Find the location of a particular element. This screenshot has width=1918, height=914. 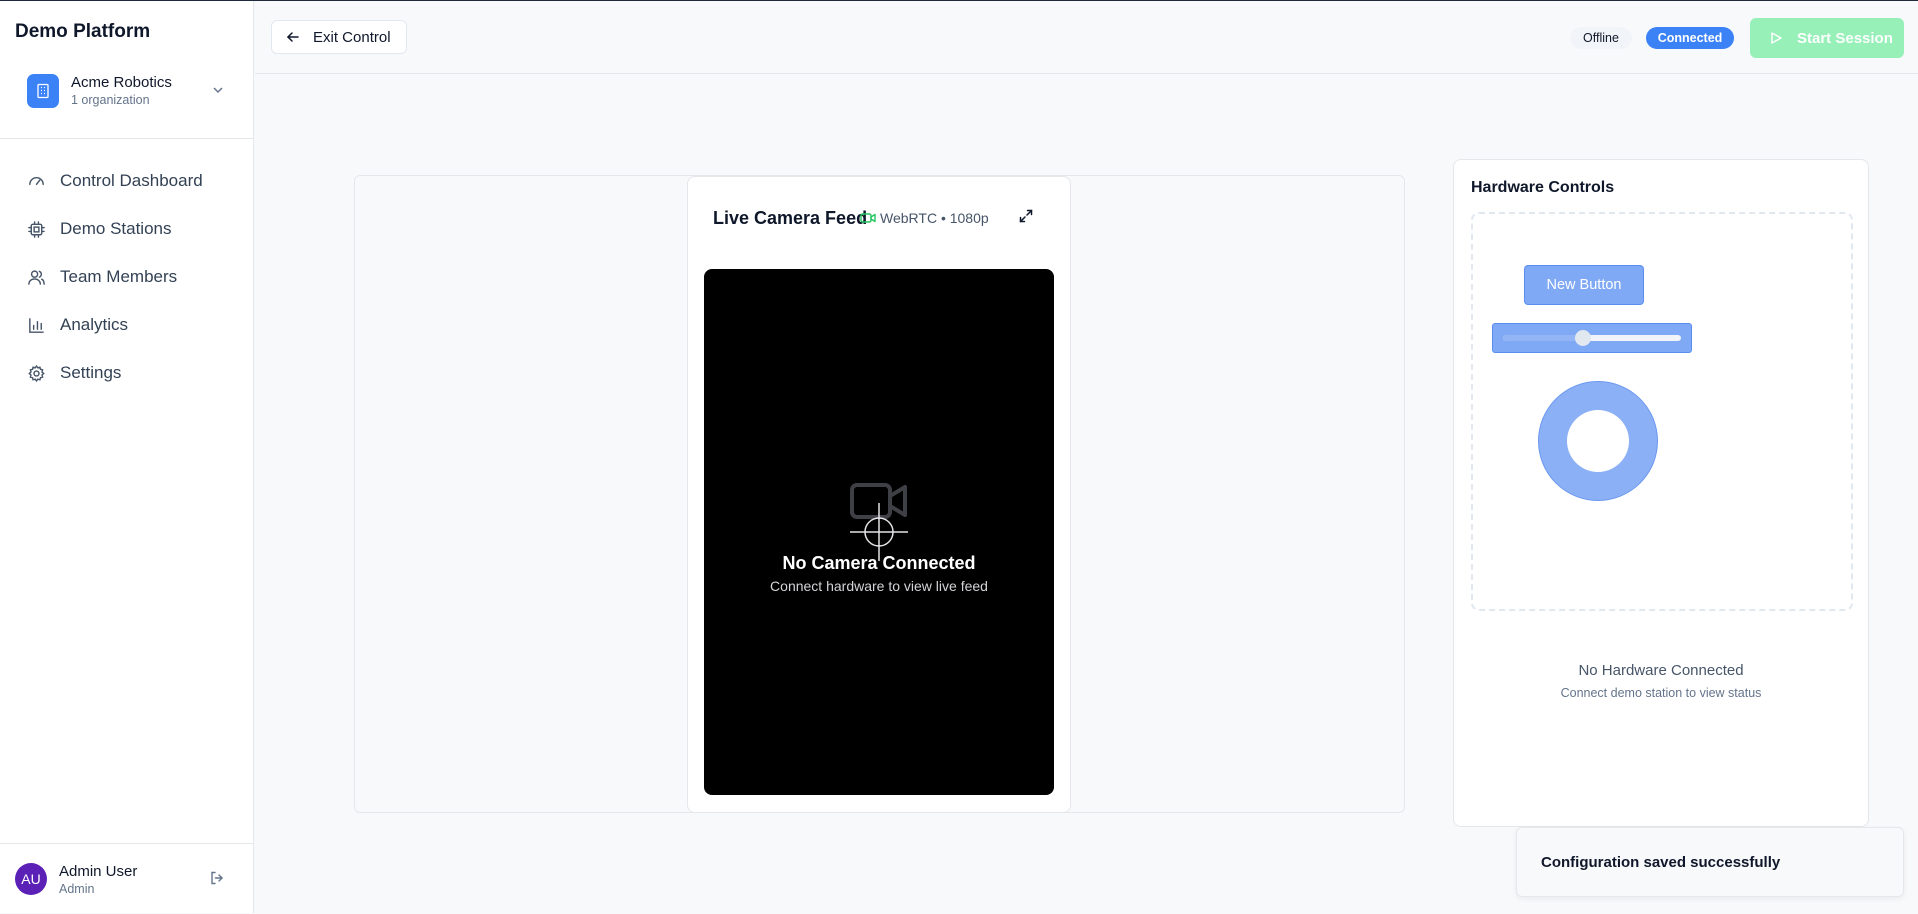

sidebar-item-label: Settings is located at coordinates (91, 372).